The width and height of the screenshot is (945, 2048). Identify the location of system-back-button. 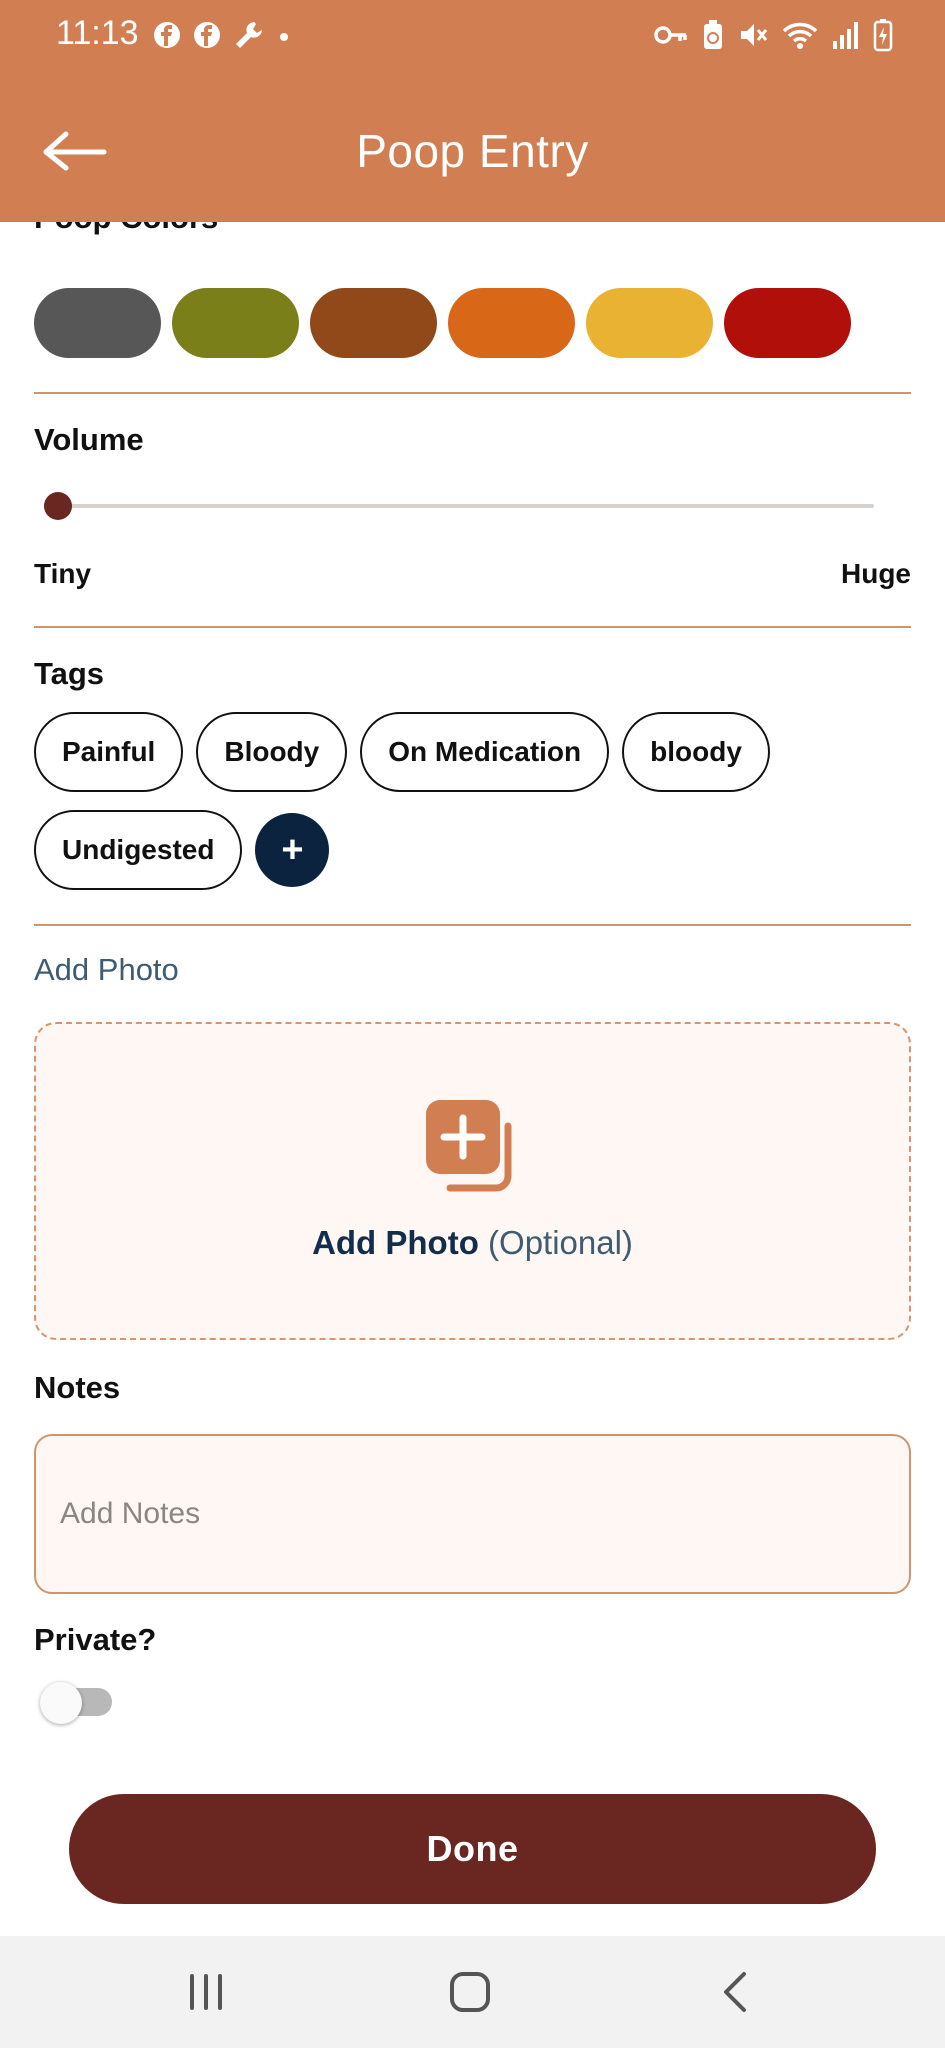
(736, 1992).